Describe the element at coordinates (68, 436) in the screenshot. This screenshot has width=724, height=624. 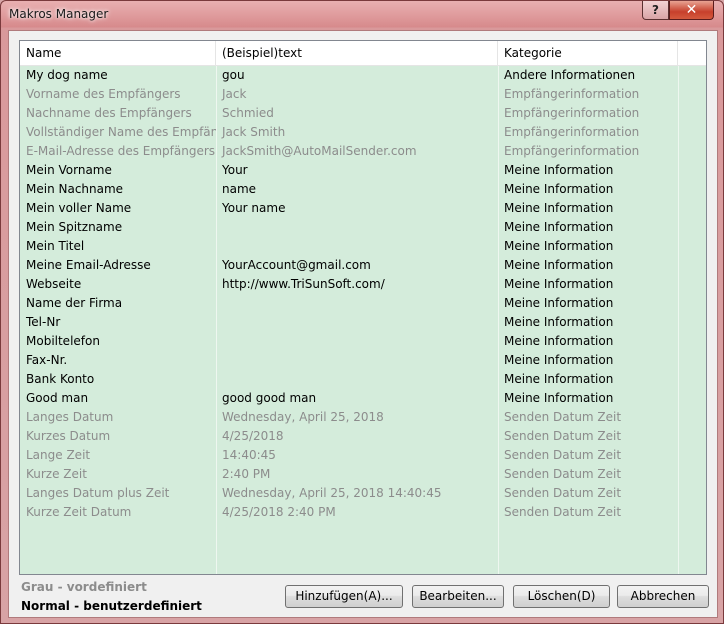
I see `cell-name: Kurzes Datum` at that location.